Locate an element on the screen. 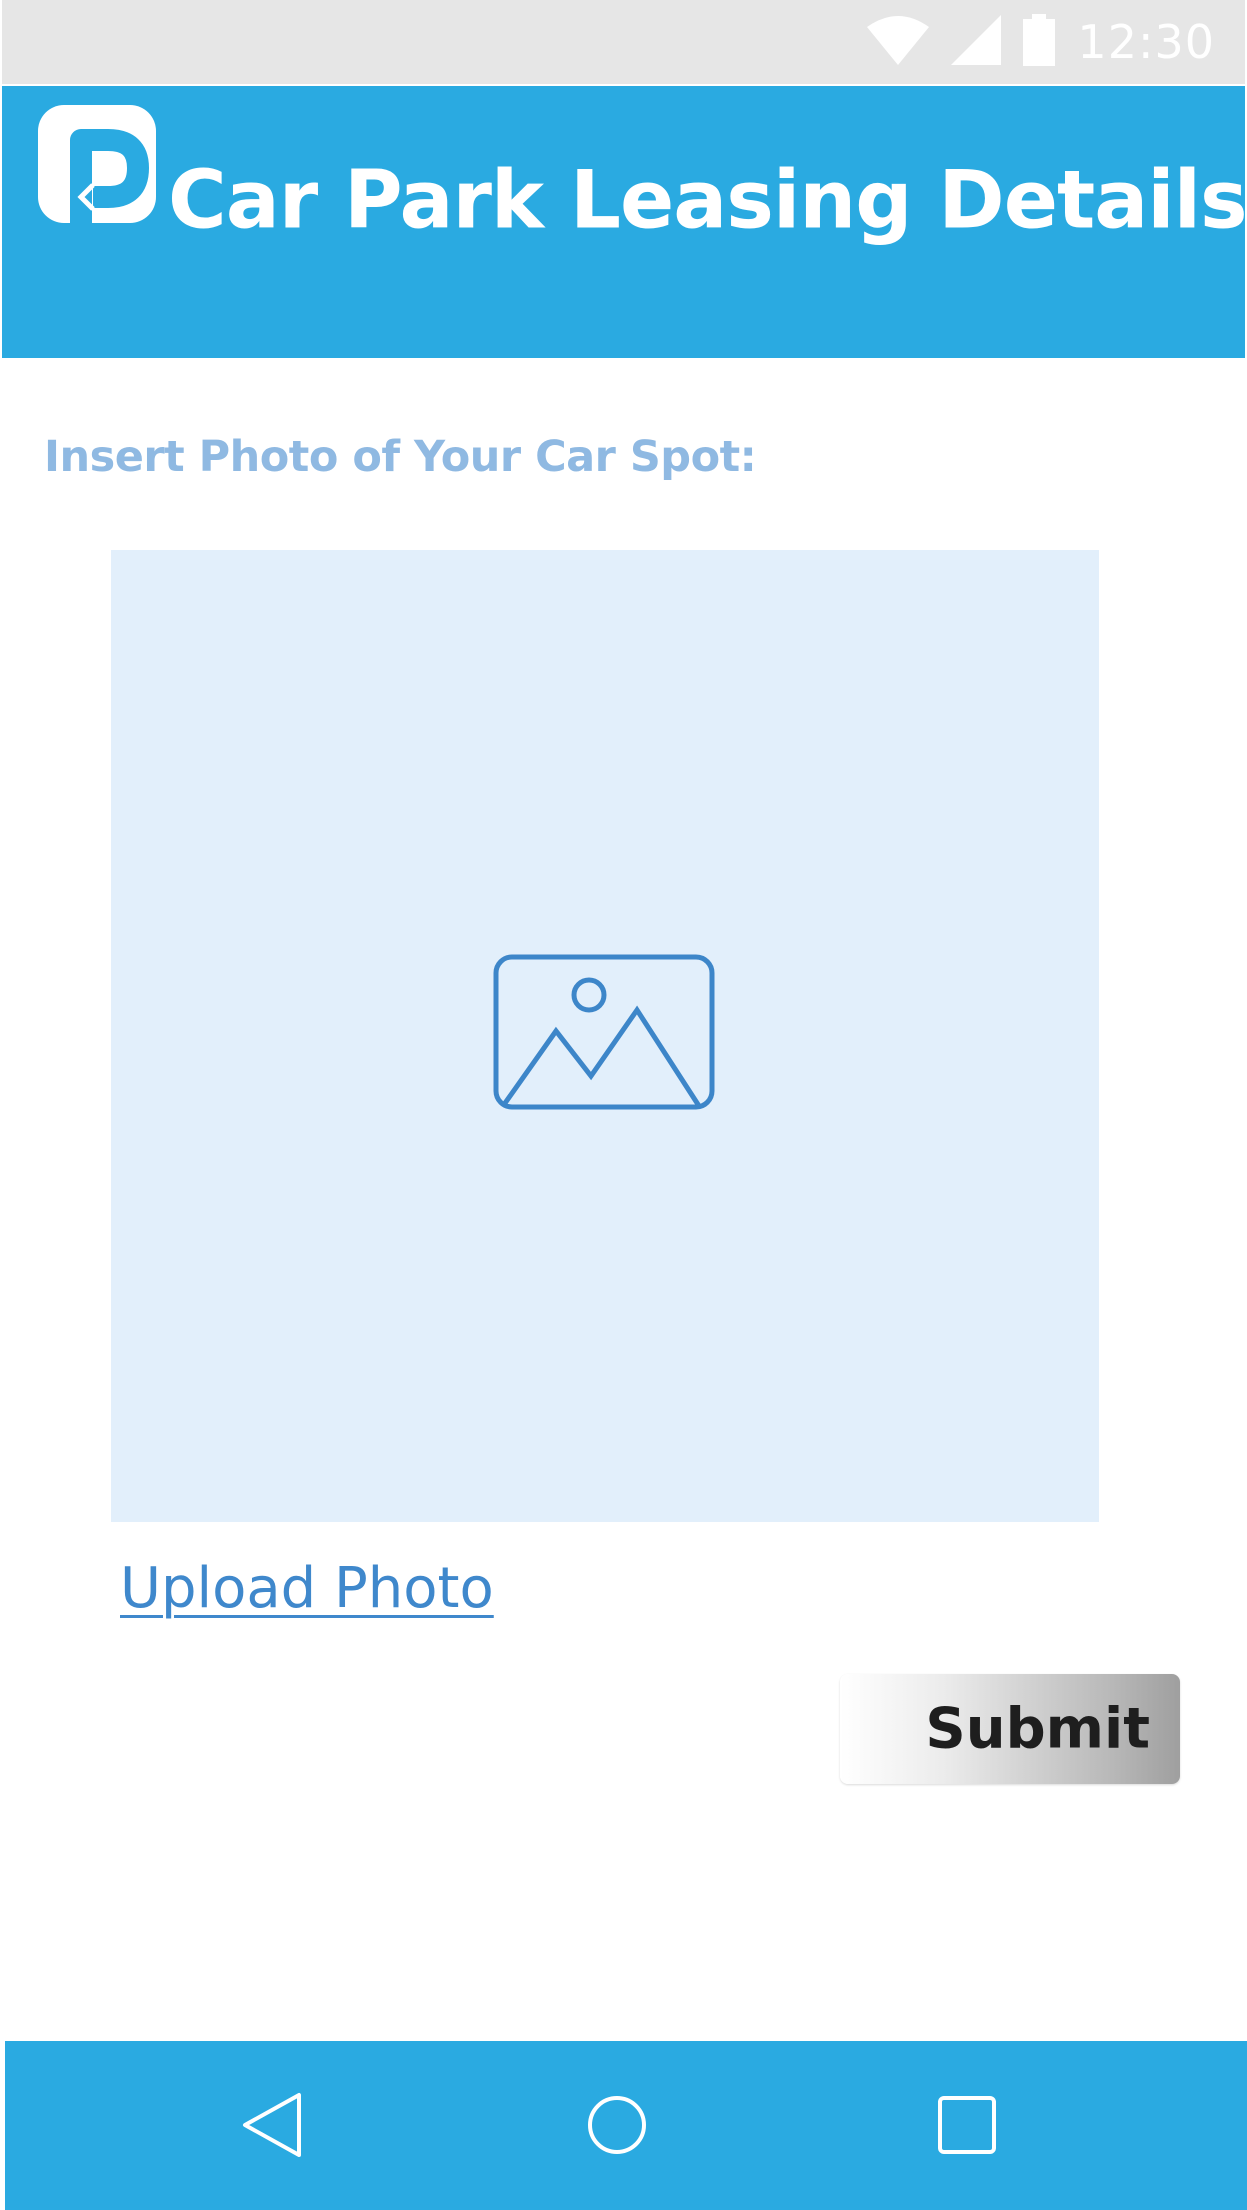  home-icon is located at coordinates (617, 2125).